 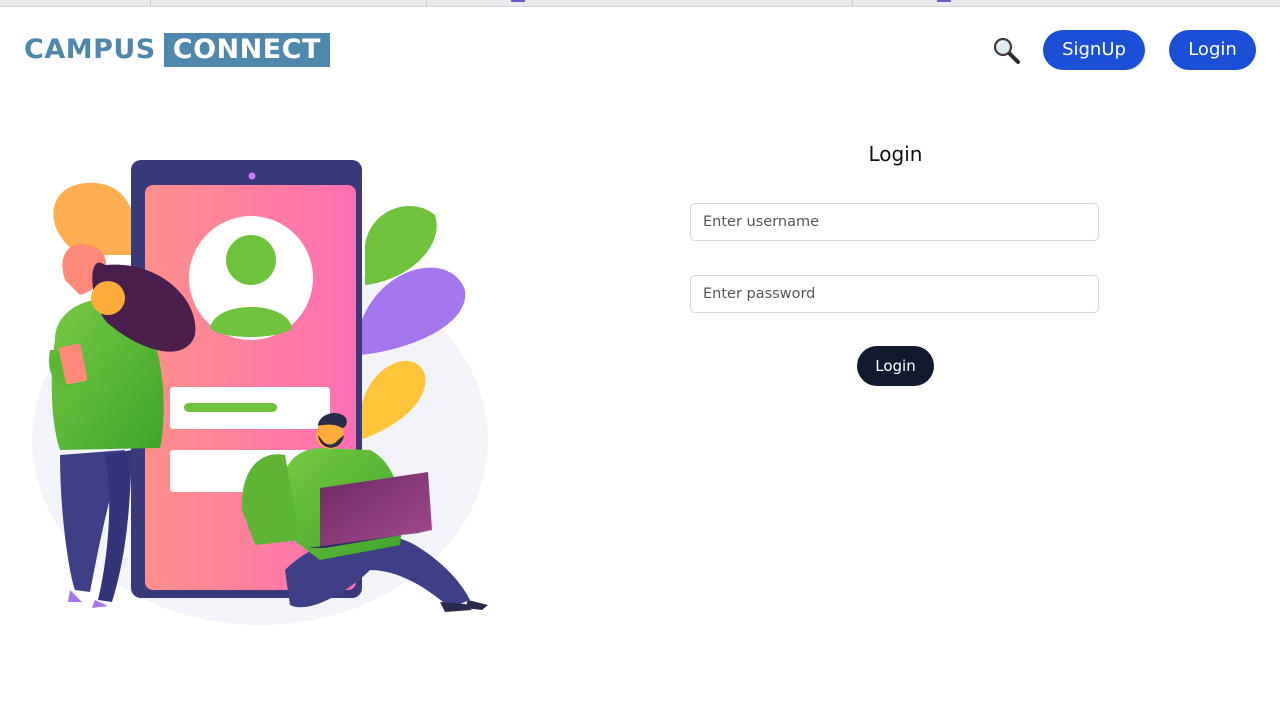 What do you see at coordinates (251, 260) in the screenshot?
I see `avatar-head` at bounding box center [251, 260].